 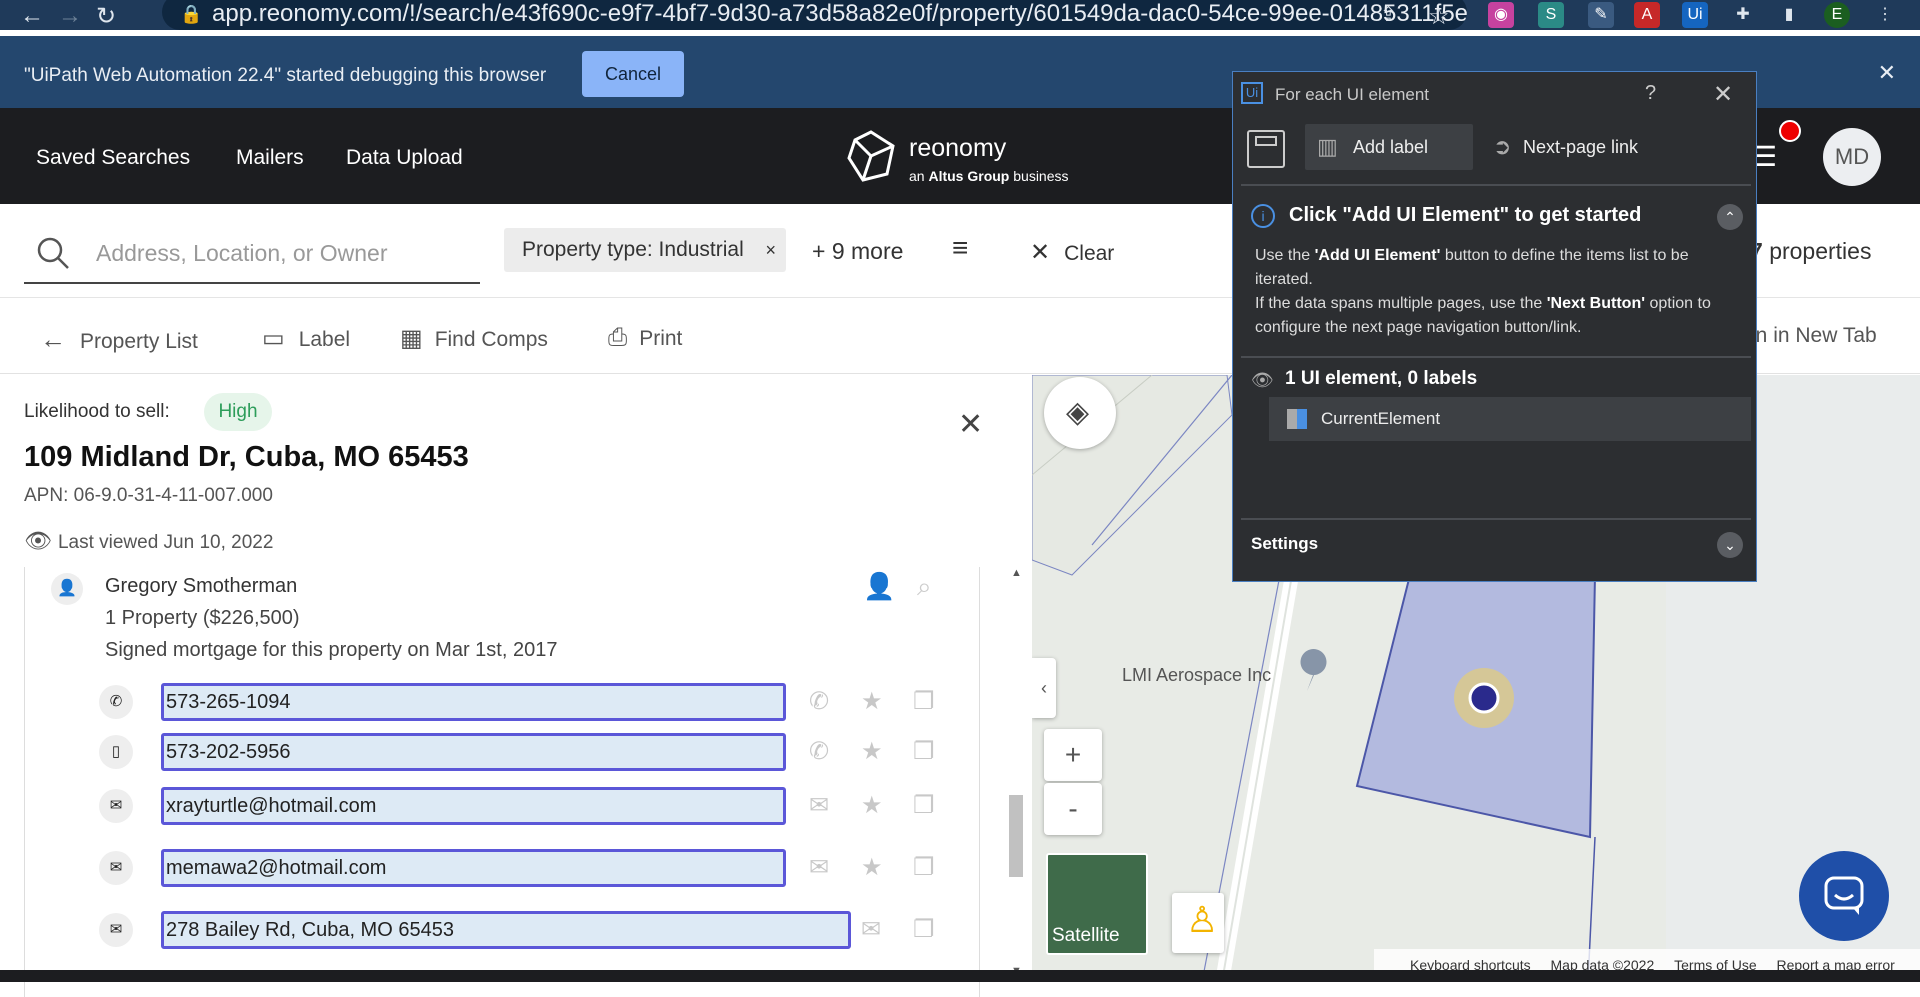 I want to click on label-button: ▭ Label, so click(x=306, y=338).